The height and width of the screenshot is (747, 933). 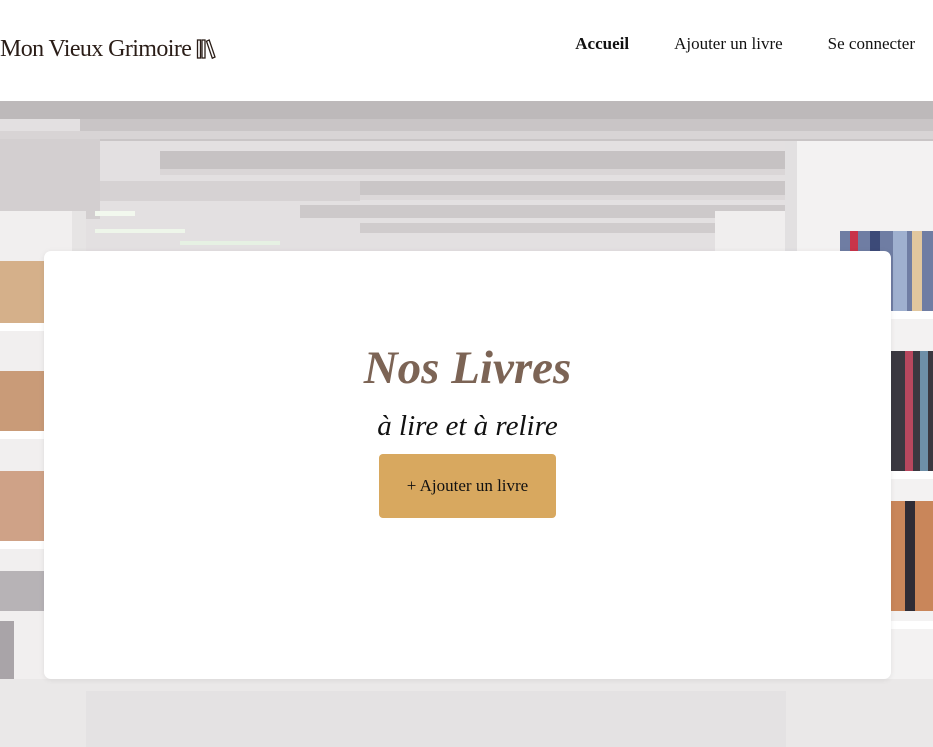 What do you see at coordinates (871, 44) in the screenshot?
I see `nav-login: Se connecter` at bounding box center [871, 44].